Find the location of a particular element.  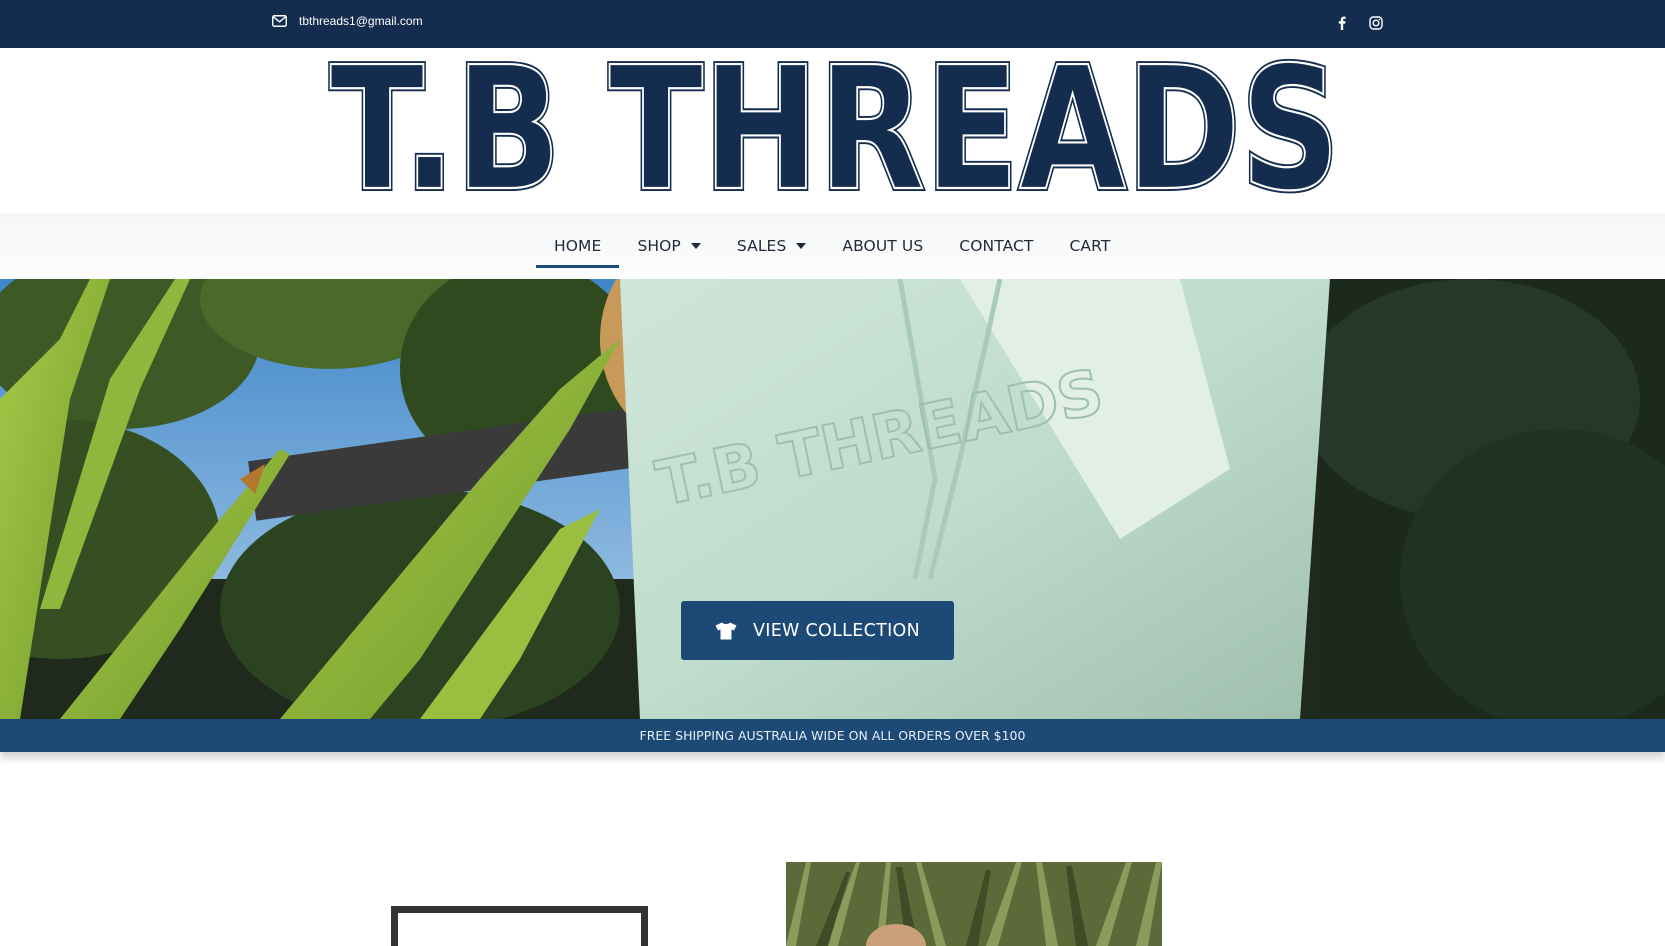

brand-logo: T.B THREADS T.B THREADS is located at coordinates (835, 132).